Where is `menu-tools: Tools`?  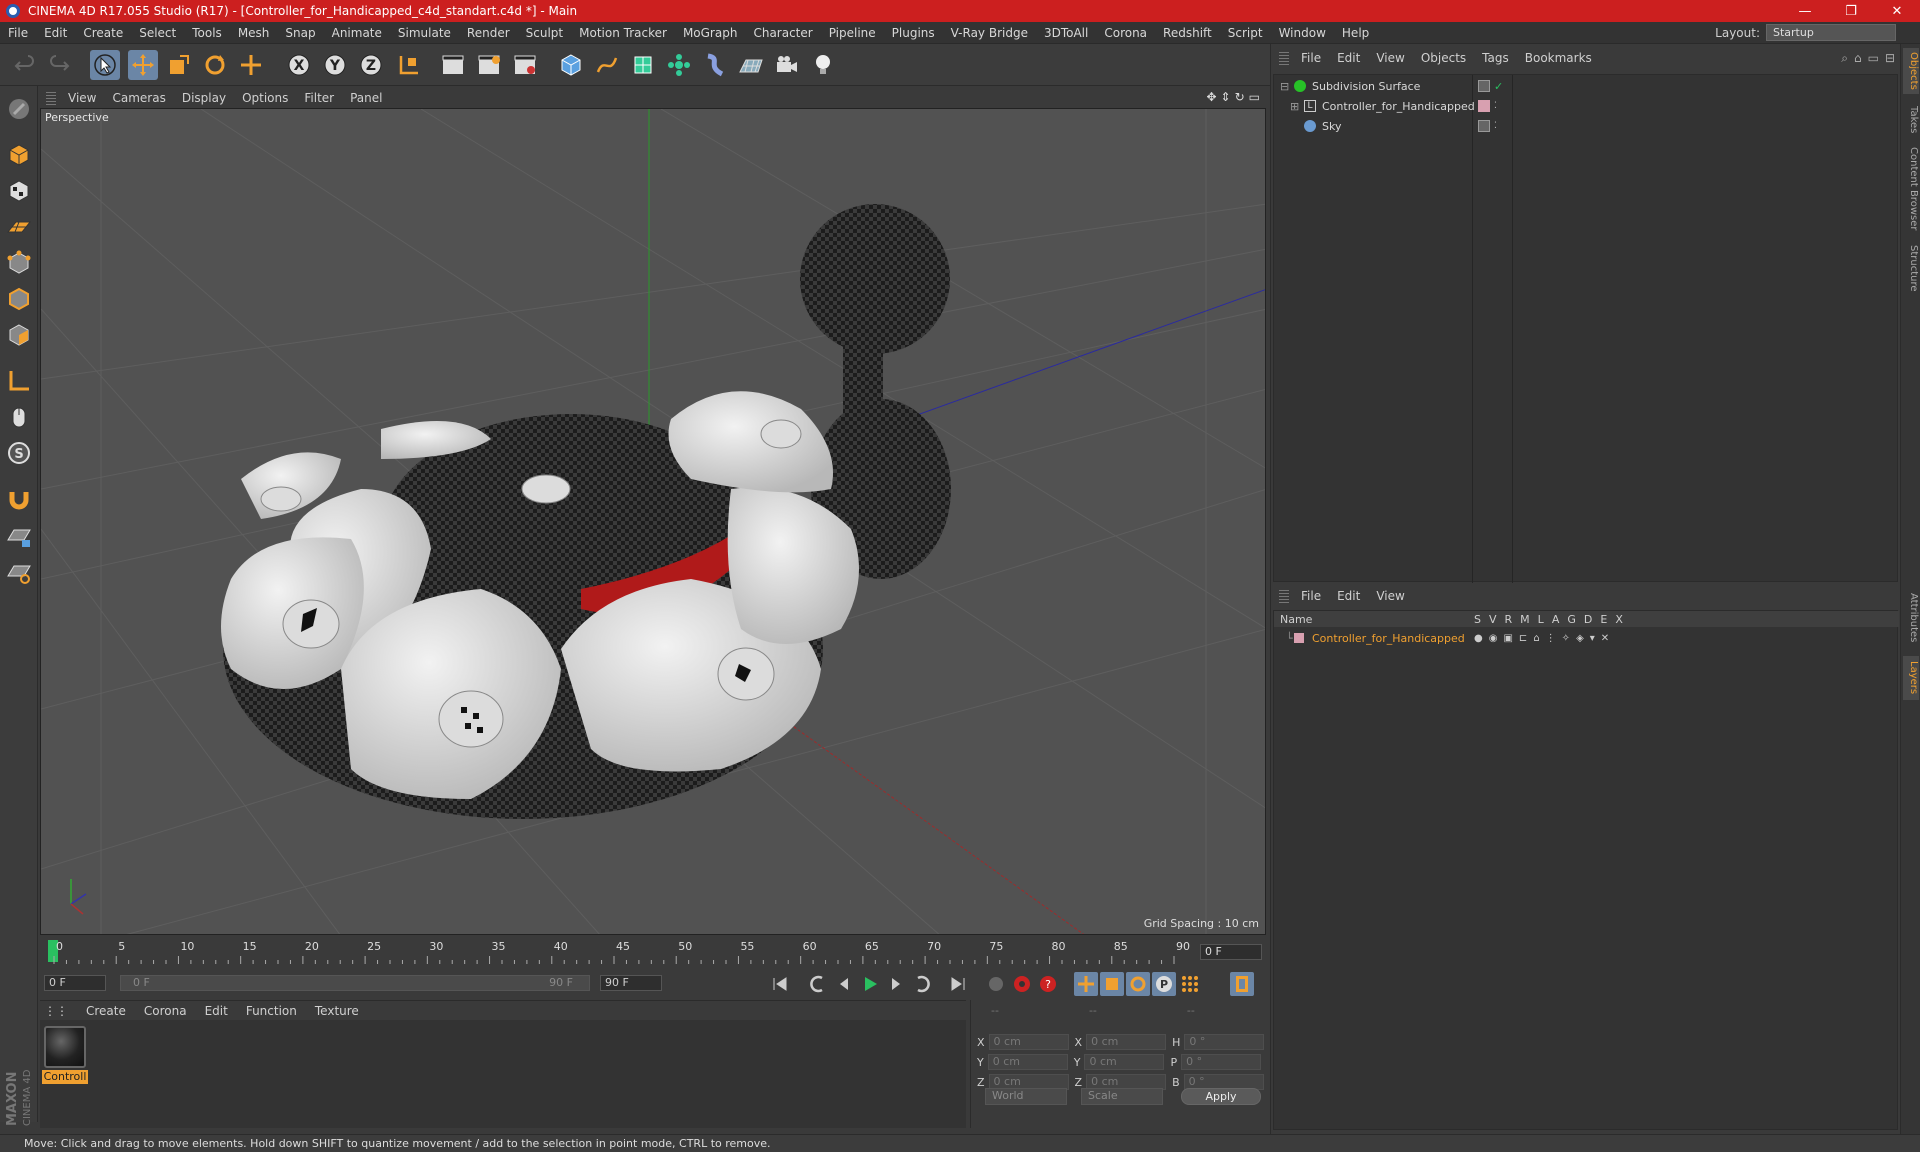
menu-tools: Tools is located at coordinates (207, 33).